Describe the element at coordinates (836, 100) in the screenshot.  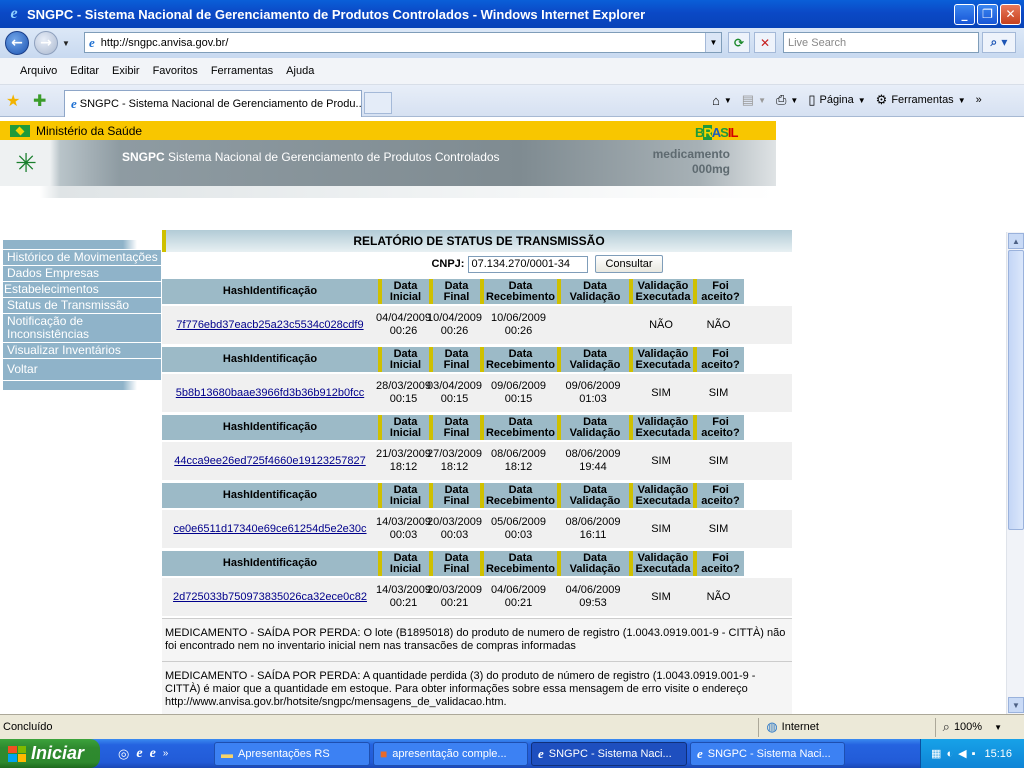
I see `page-menu: Página` at that location.